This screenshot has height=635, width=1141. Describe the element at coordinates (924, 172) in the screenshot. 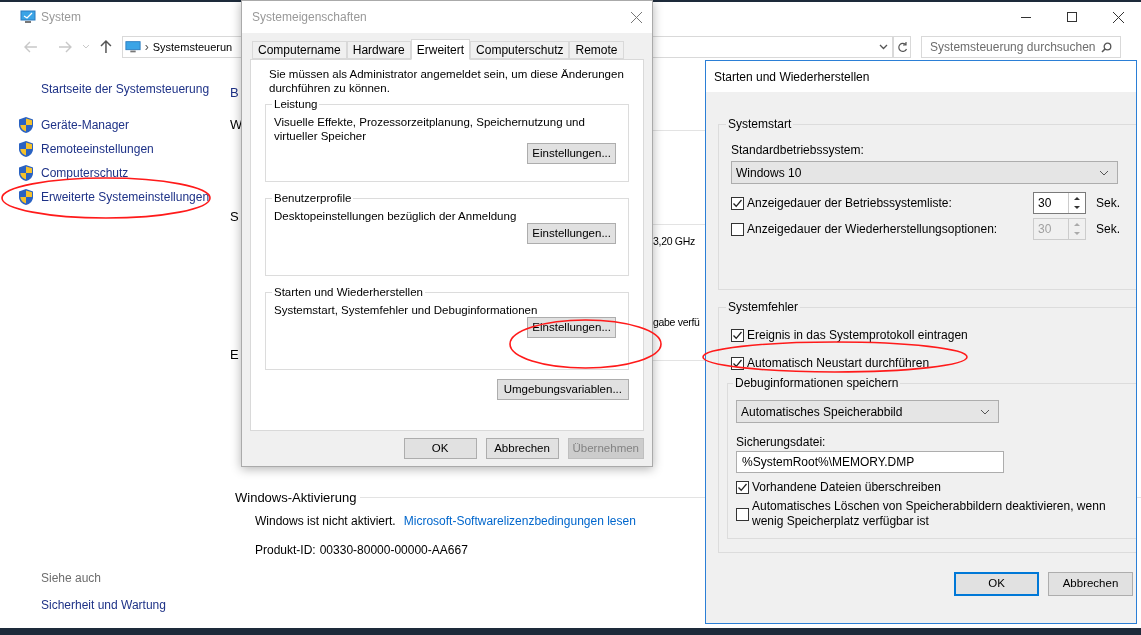

I see `dropdown: Windows 10` at that location.